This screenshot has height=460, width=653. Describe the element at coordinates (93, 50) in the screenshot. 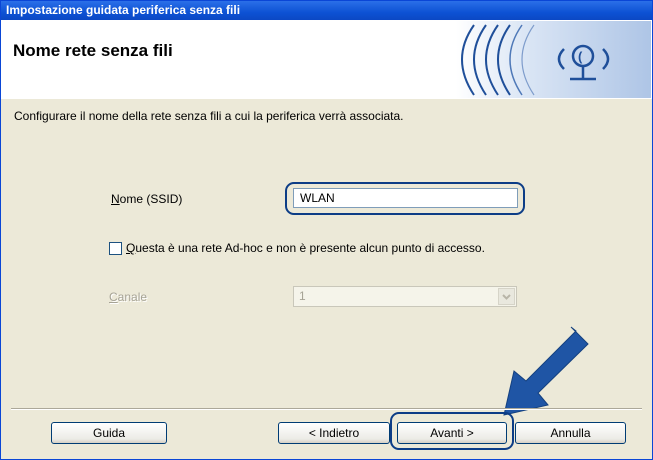

I see `page-title: Nome rete senza fili` at that location.